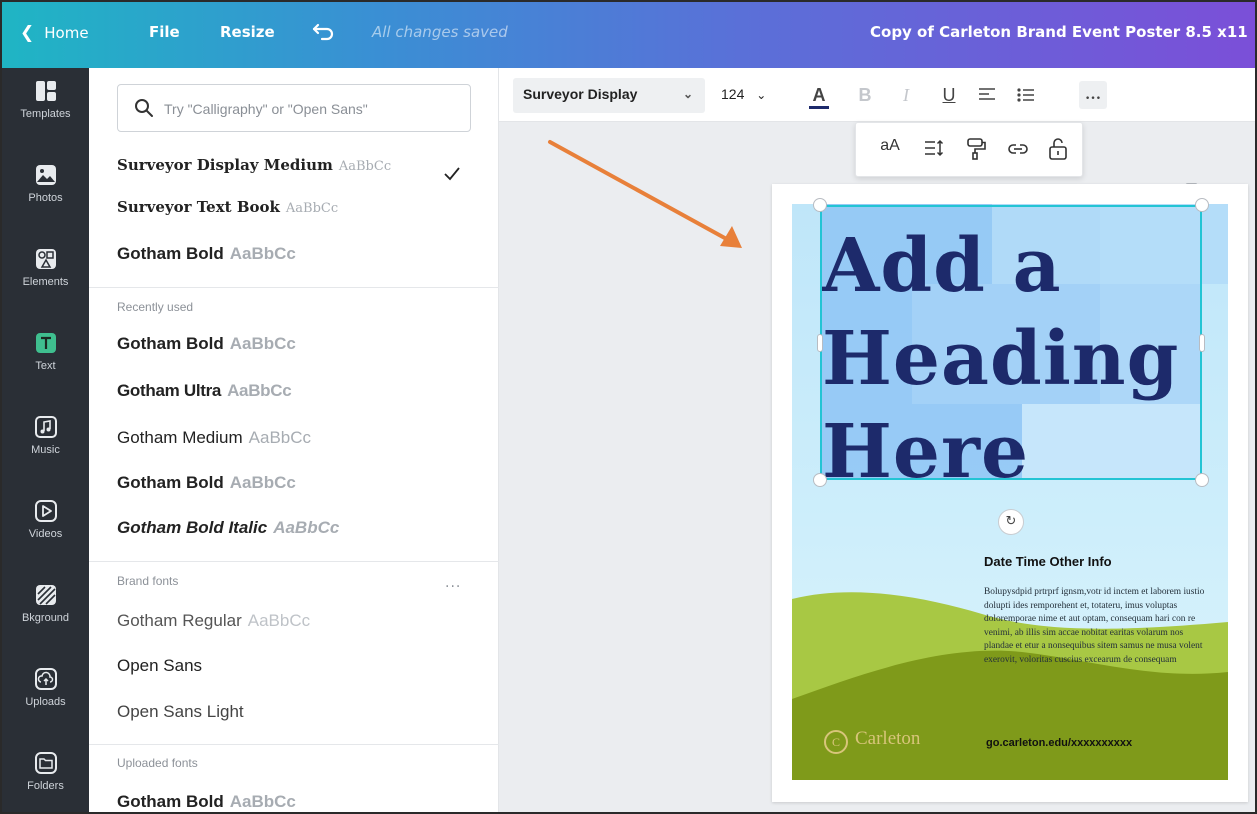  I want to click on bold-button: B, so click(865, 95).